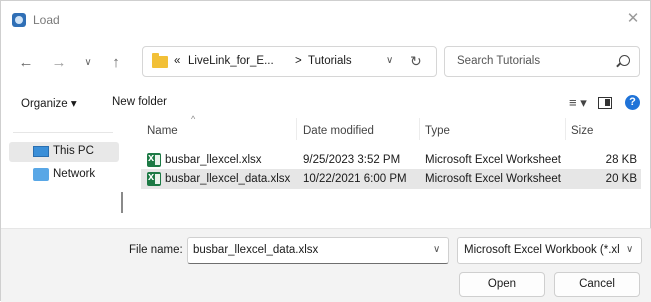 The width and height of the screenshot is (651, 302). I want to click on address-dropdown-icon: ∨, so click(389, 60).